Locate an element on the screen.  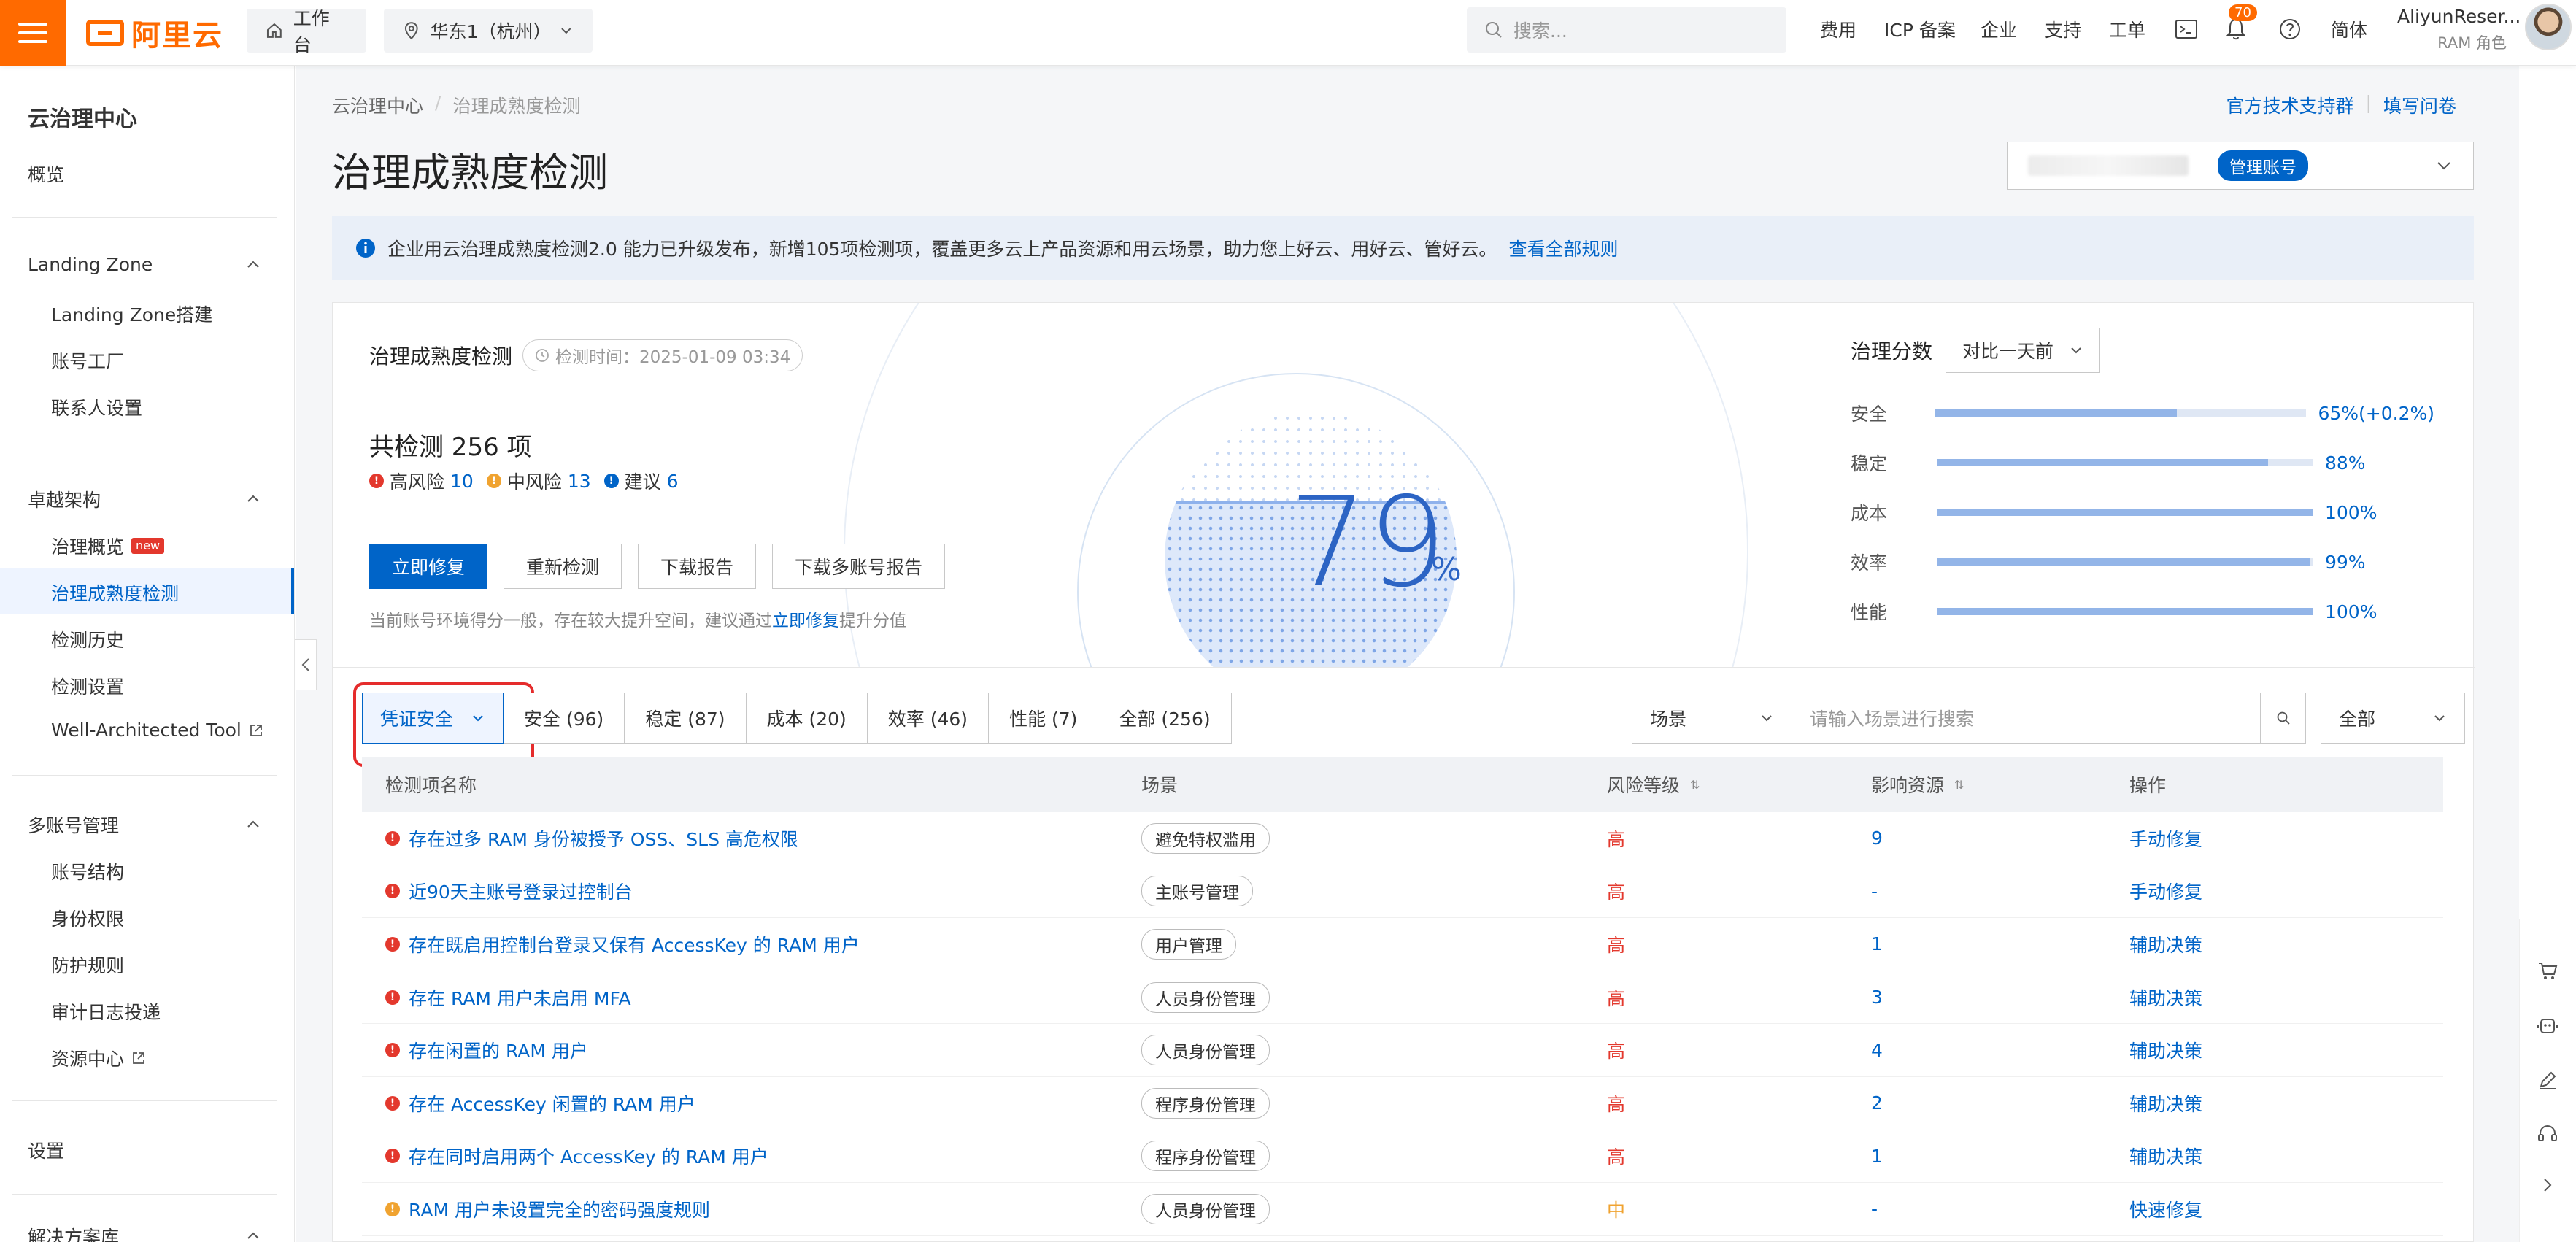
sidebar-group-well-architected: 卓越架构 is located at coordinates (144, 499).